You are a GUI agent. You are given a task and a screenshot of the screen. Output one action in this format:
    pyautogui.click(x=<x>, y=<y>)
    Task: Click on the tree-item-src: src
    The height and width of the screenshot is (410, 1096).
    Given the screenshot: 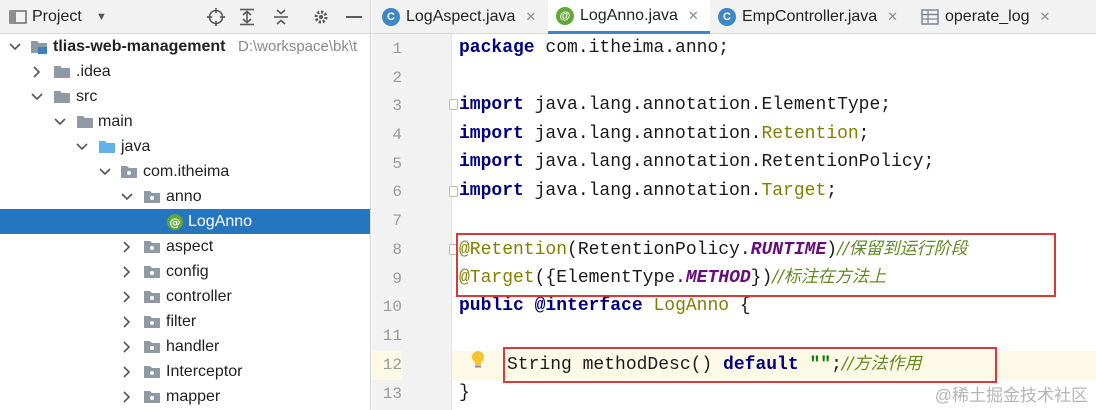 What is the action you would take?
    pyautogui.click(x=185, y=96)
    